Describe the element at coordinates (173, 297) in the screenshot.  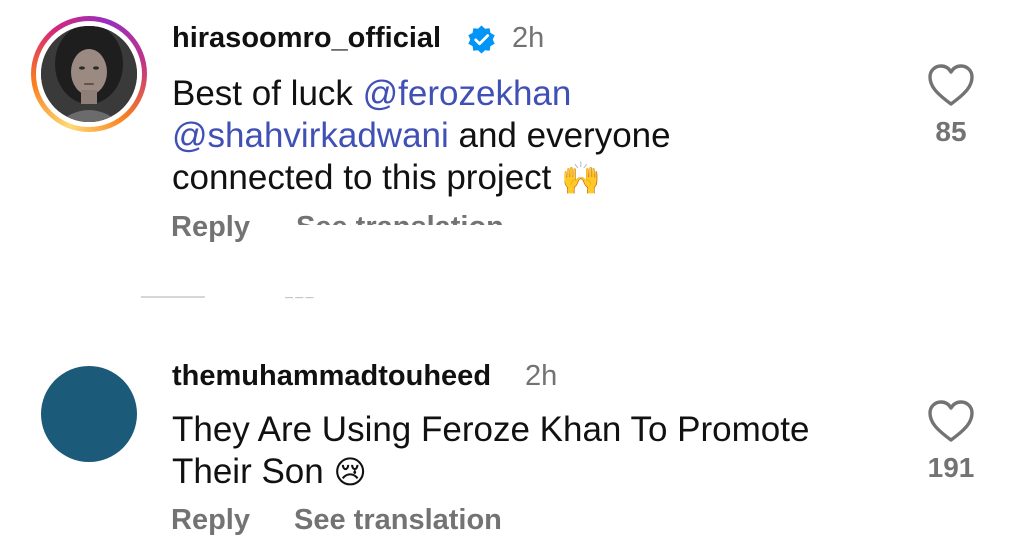
I see `view-replies-divider` at that location.